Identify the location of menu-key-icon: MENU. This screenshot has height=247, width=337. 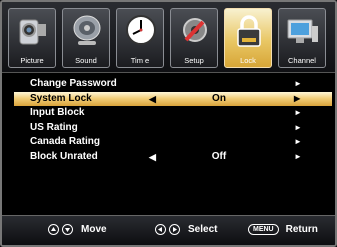
(263, 229).